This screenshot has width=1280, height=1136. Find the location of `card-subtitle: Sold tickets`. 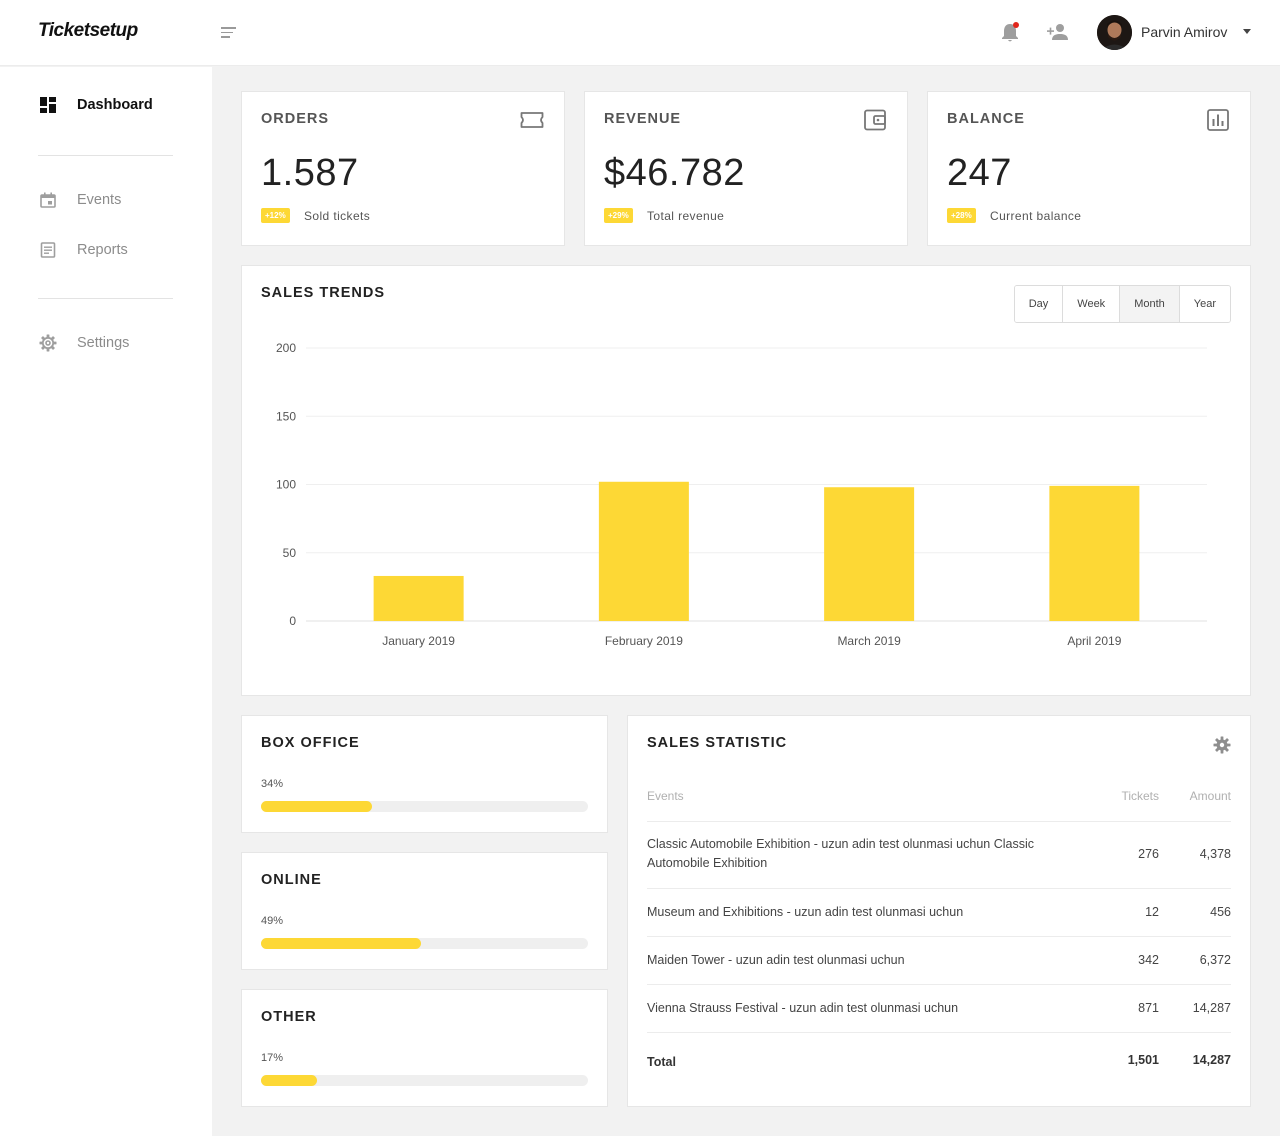

card-subtitle: Sold tickets is located at coordinates (337, 216).